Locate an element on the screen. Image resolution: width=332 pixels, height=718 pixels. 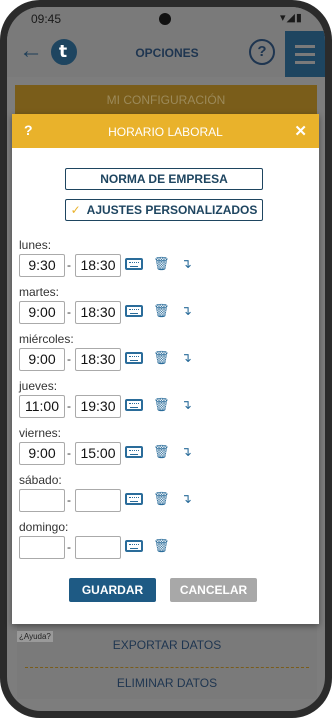
my-configuration-button: MI CONFIGURACIÓN is located at coordinates (166, 100).